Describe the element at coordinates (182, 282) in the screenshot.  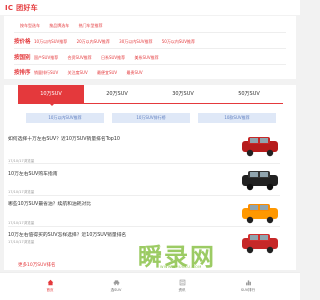
I see `news-icon` at that location.